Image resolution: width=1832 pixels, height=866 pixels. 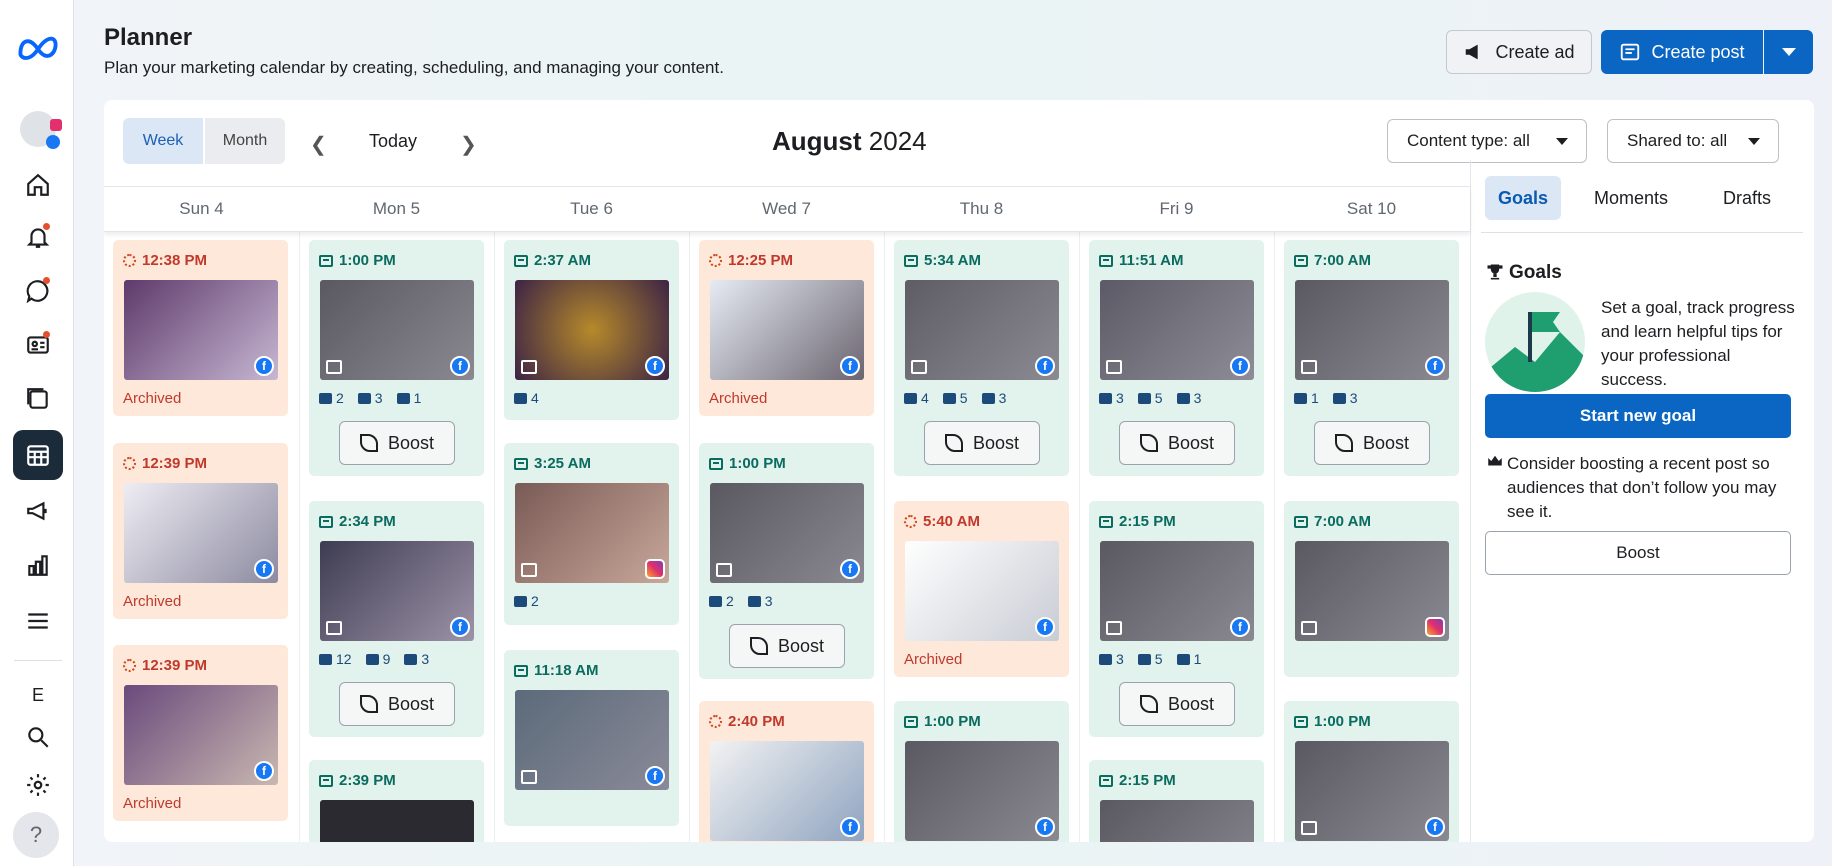 What do you see at coordinates (981, 589) in the screenshot?
I see `post-card: 5:40 AM f Archived` at bounding box center [981, 589].